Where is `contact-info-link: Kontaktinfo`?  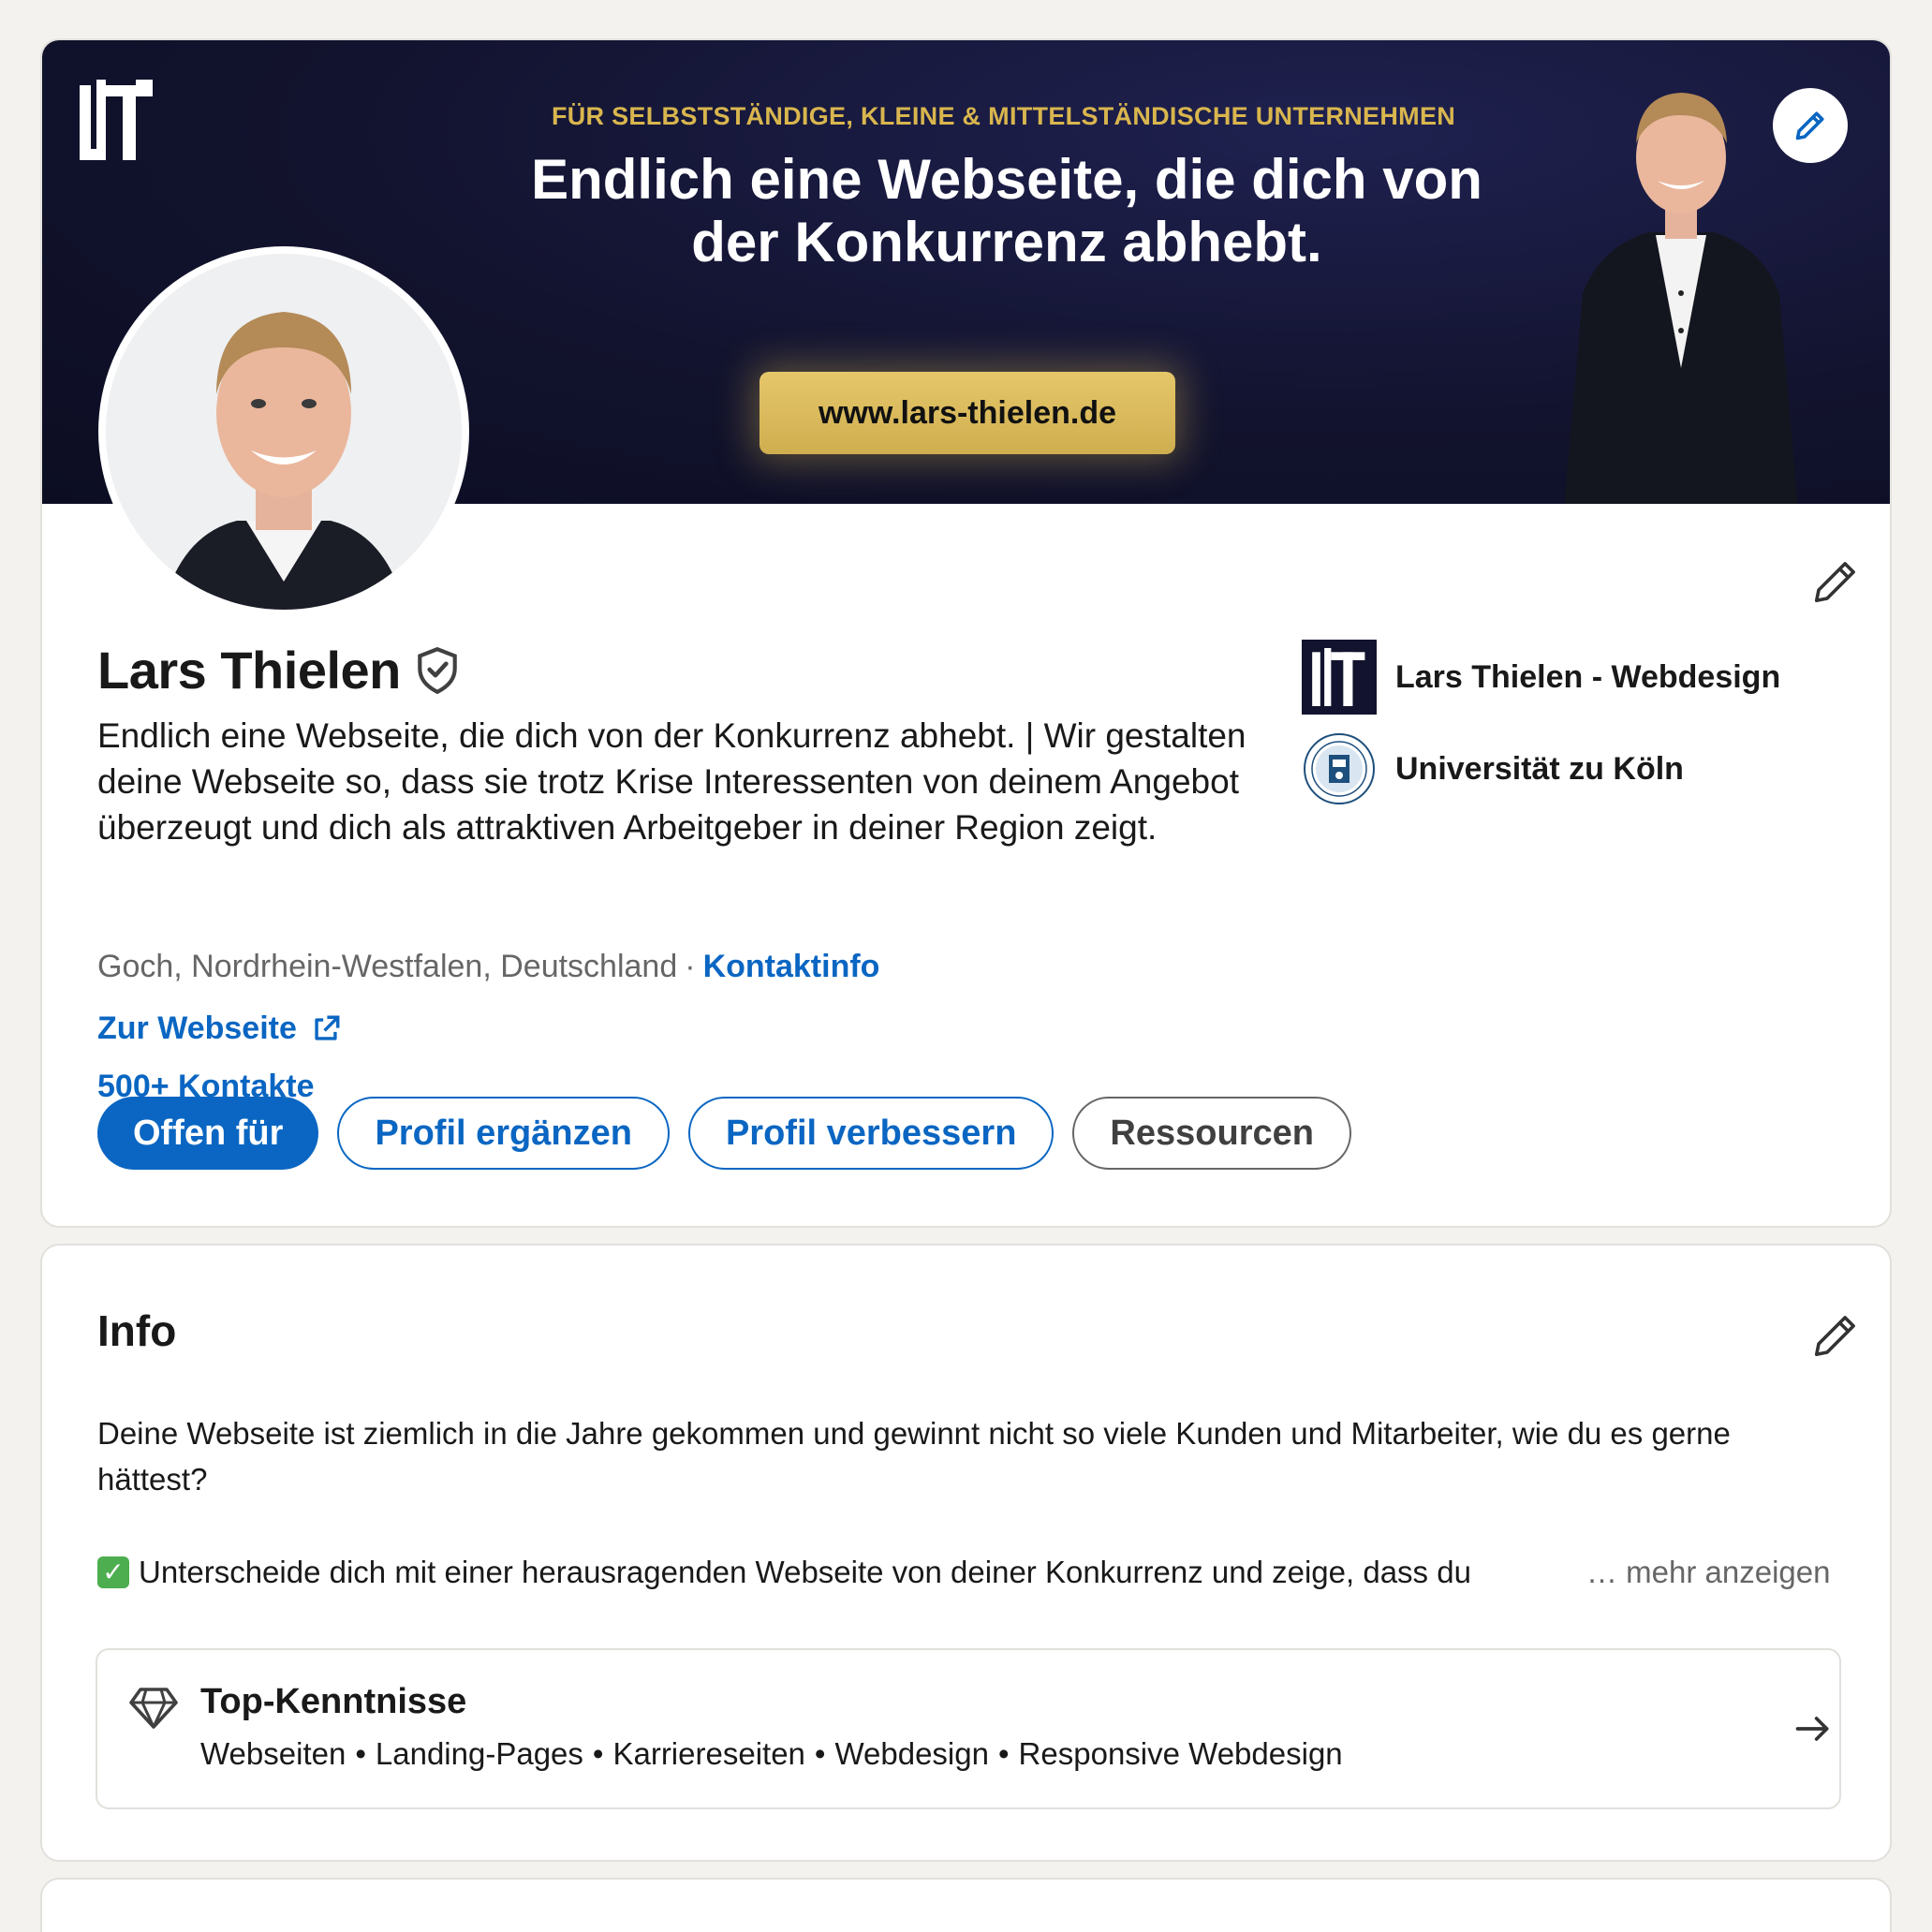
contact-info-link: Kontaktinfo is located at coordinates (791, 966).